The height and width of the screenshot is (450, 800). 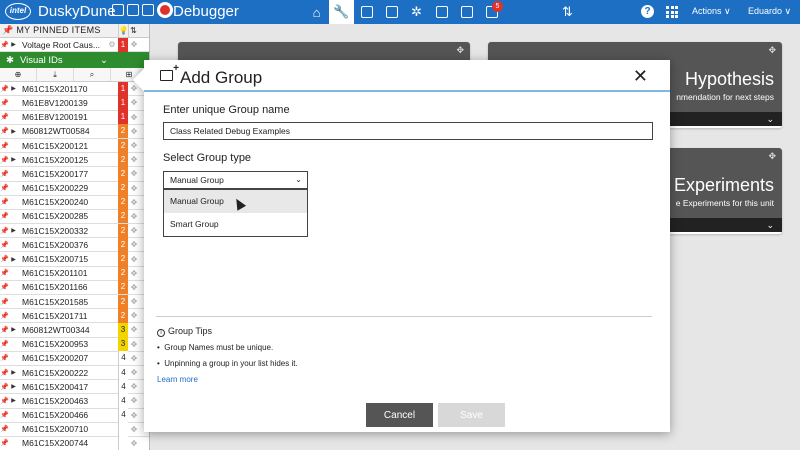 I want to click on sort-icon: ⇅, so click(x=133, y=31).